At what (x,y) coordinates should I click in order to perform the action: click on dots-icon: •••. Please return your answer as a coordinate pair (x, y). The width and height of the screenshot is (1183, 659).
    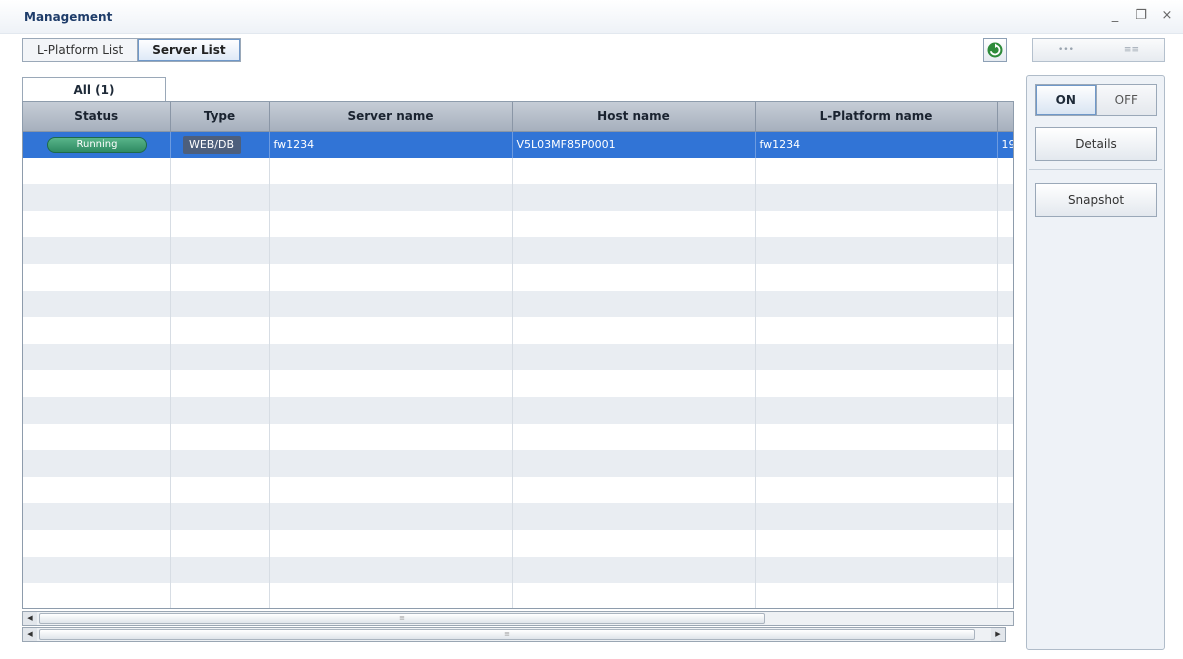
    Looking at the image, I should click on (1065, 50).